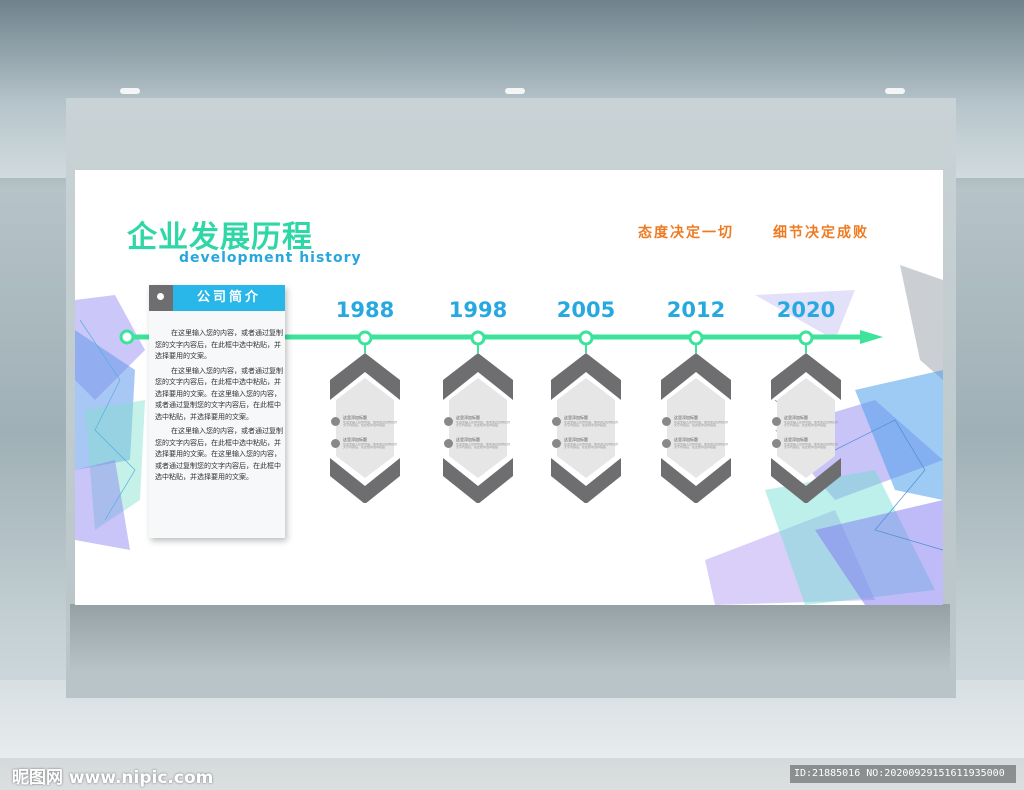 The width and height of the screenshot is (1024, 790). What do you see at coordinates (160, 296) in the screenshot?
I see `intro-tab-dot` at bounding box center [160, 296].